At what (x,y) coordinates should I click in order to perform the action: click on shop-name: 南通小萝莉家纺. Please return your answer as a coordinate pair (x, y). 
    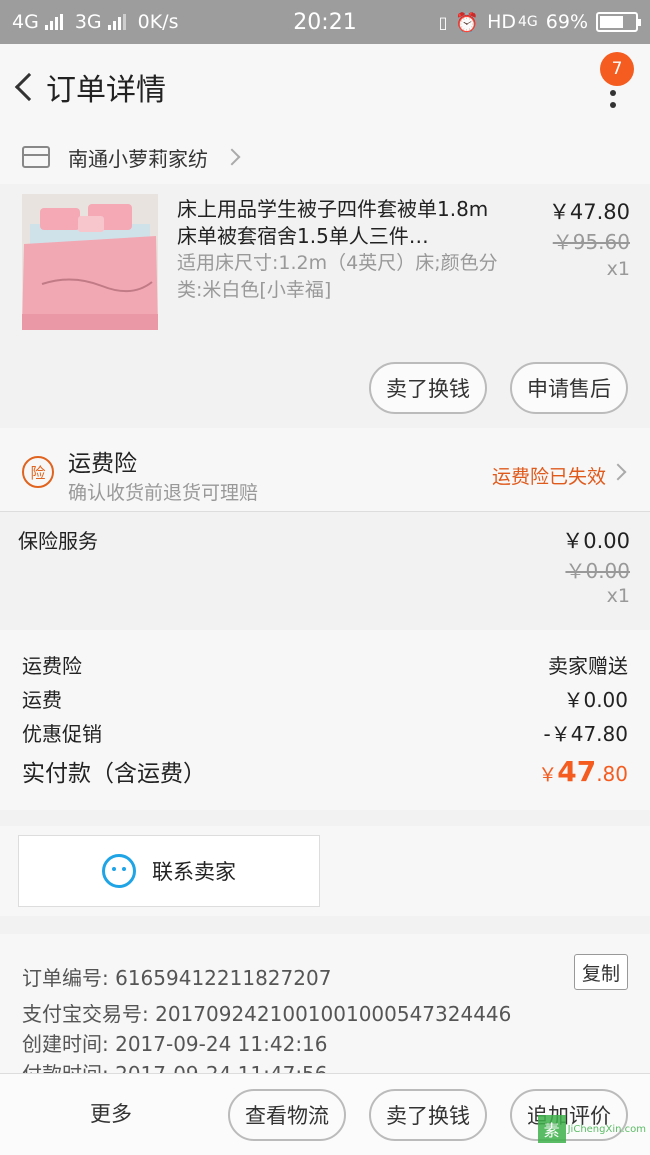
    Looking at the image, I should click on (138, 158).